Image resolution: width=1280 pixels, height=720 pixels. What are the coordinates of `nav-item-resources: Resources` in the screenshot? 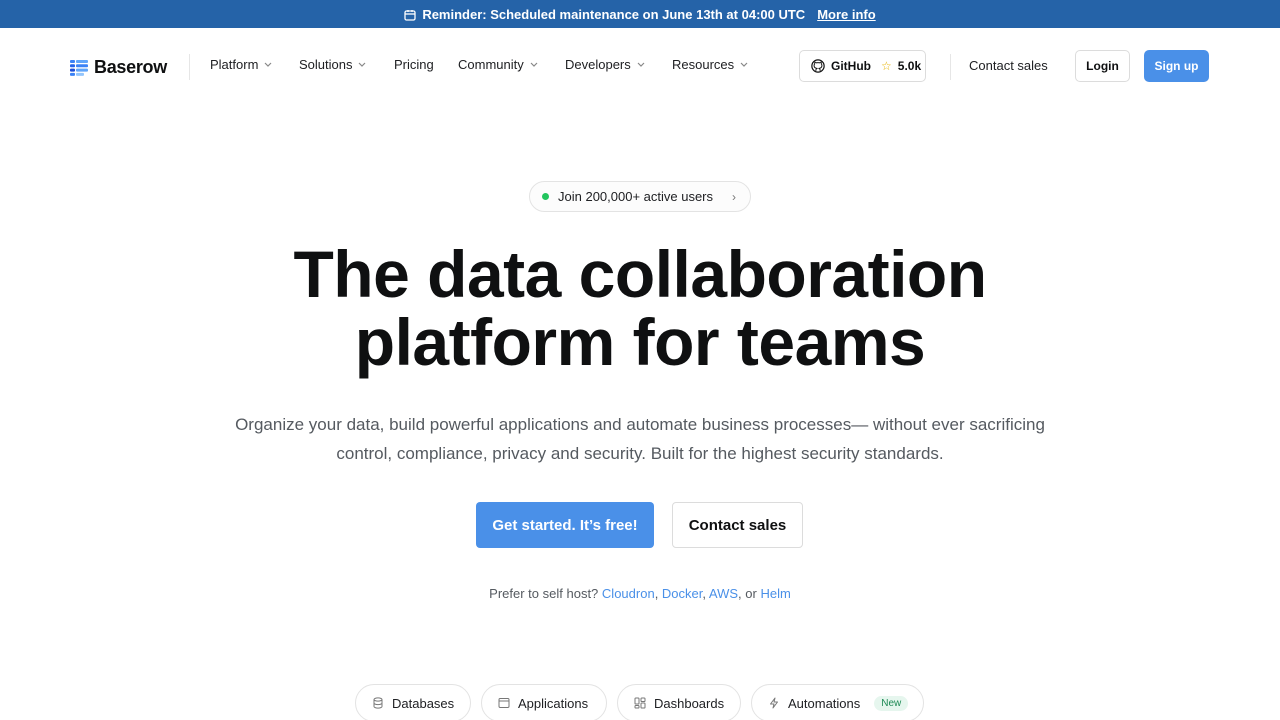 It's located at (710, 64).